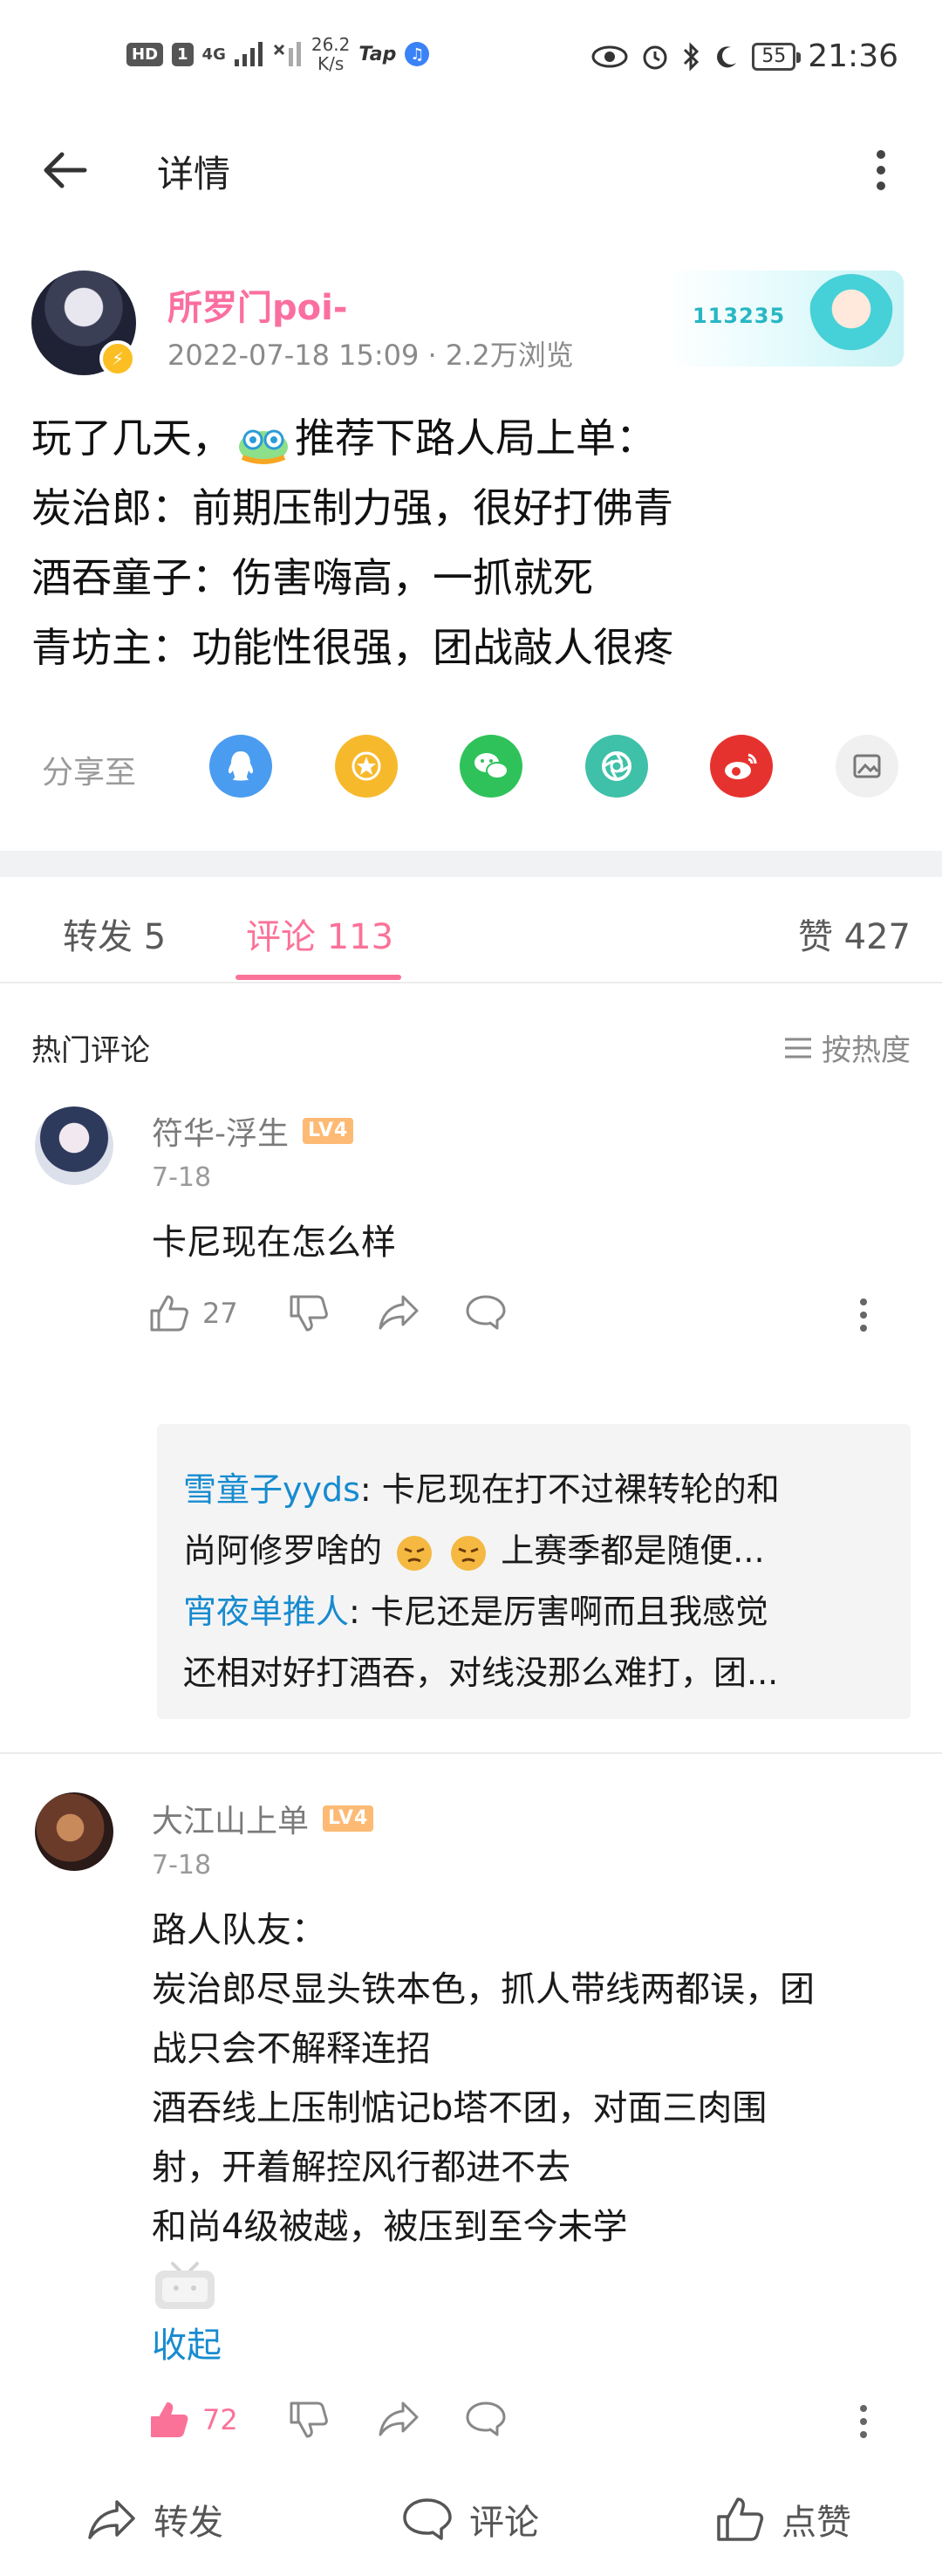  What do you see at coordinates (352, 648) in the screenshot?
I see `post-line: 青坊主：功能性很强，团战敲人很疼` at bounding box center [352, 648].